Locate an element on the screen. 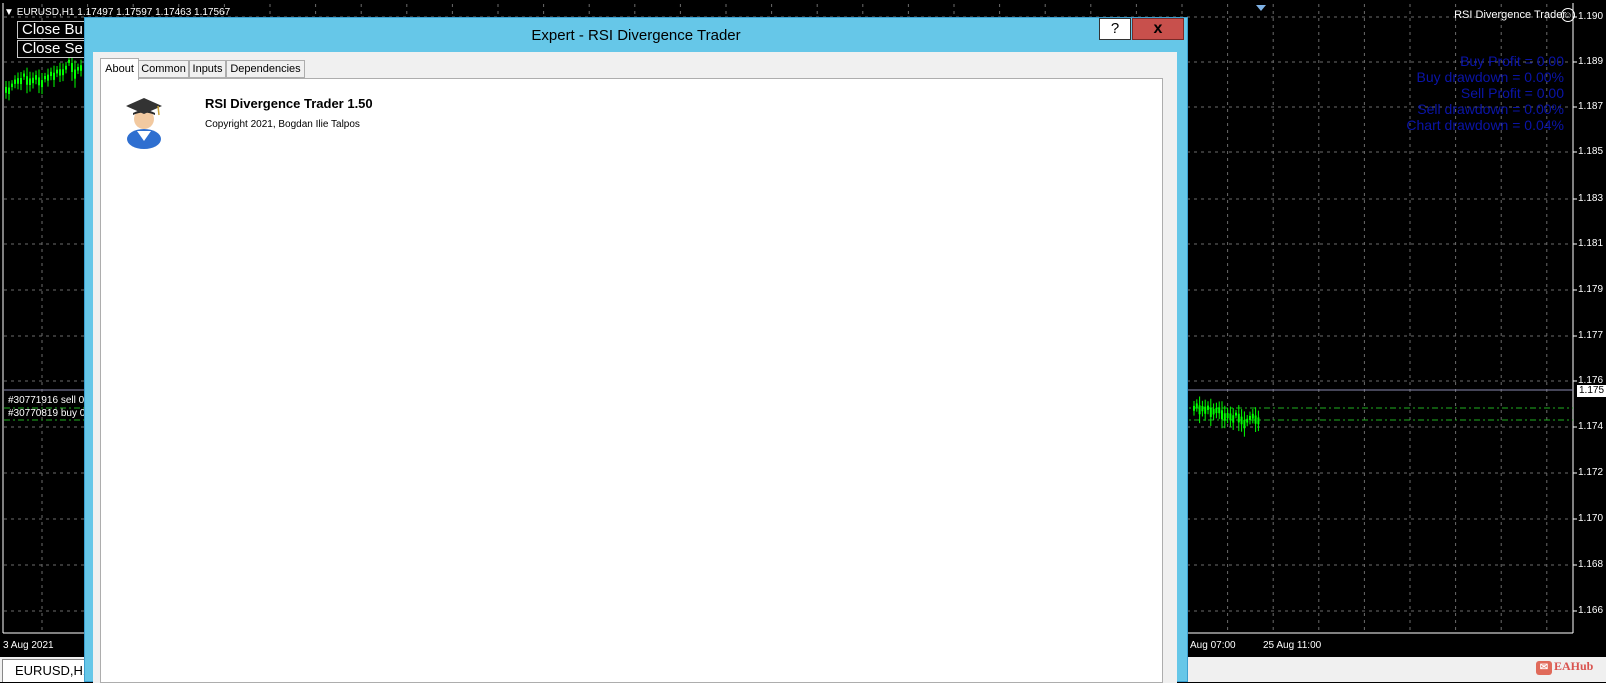  eahub-watermark: ✉ EAHub is located at coordinates (1564, 667).